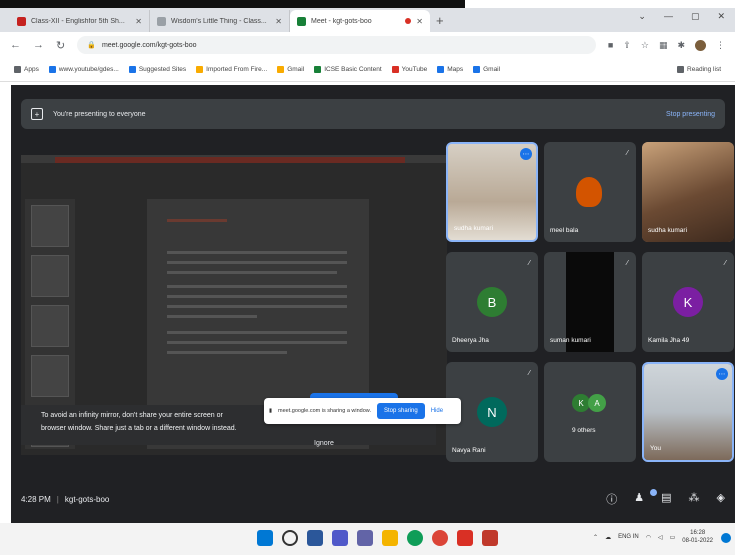 Image resolution: width=735 pixels, height=555 pixels. I want to click on participant-avatar: N, so click(492, 412).